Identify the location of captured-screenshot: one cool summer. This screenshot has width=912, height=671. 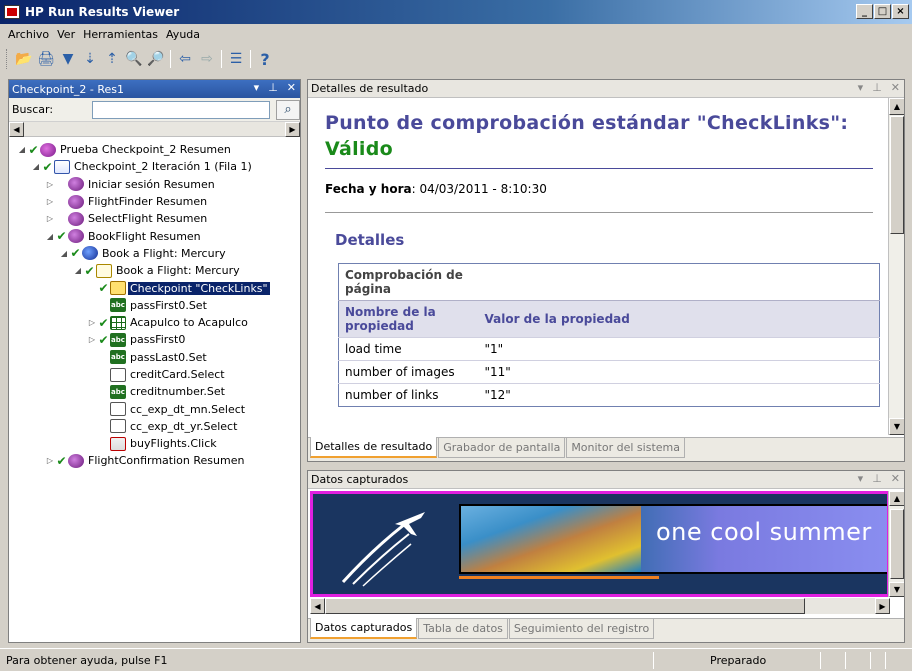
(600, 544).